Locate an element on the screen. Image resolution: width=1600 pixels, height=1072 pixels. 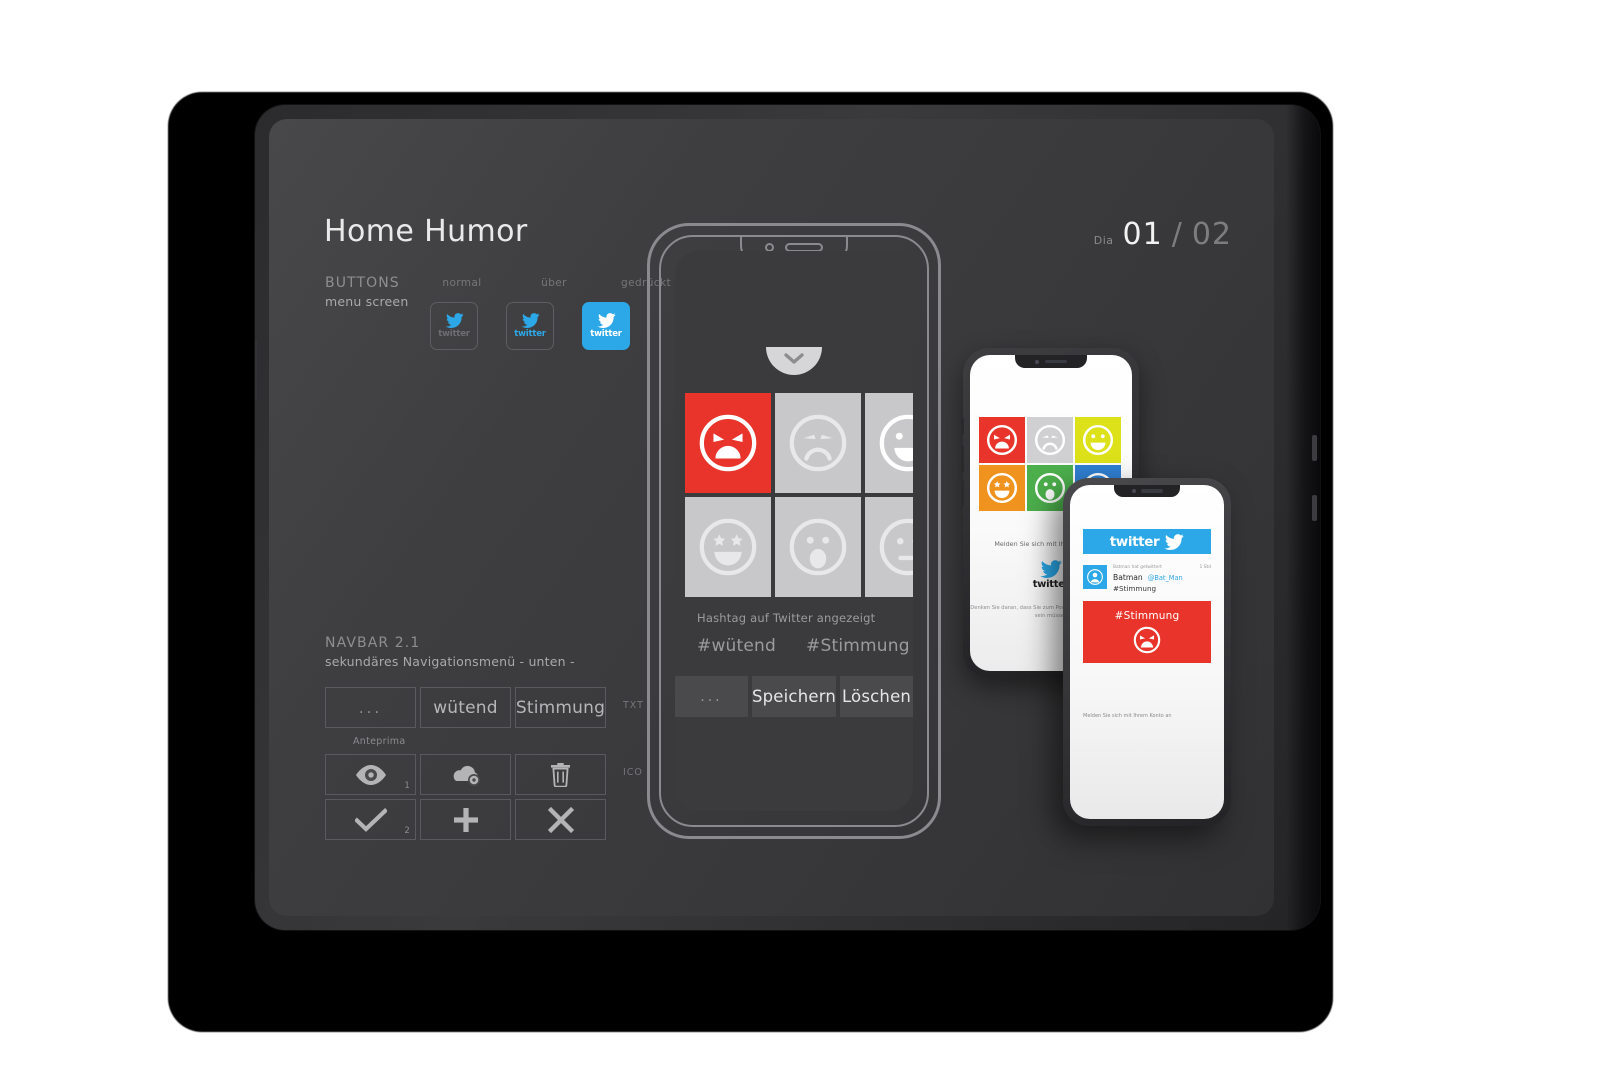
navbar-button-confirm: 2 is located at coordinates (370, 819).